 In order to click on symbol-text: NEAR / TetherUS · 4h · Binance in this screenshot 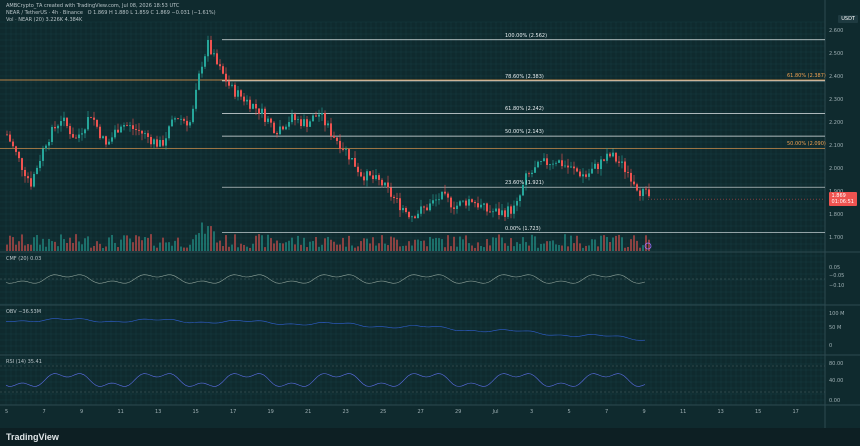, I will do `click(44, 13)`.